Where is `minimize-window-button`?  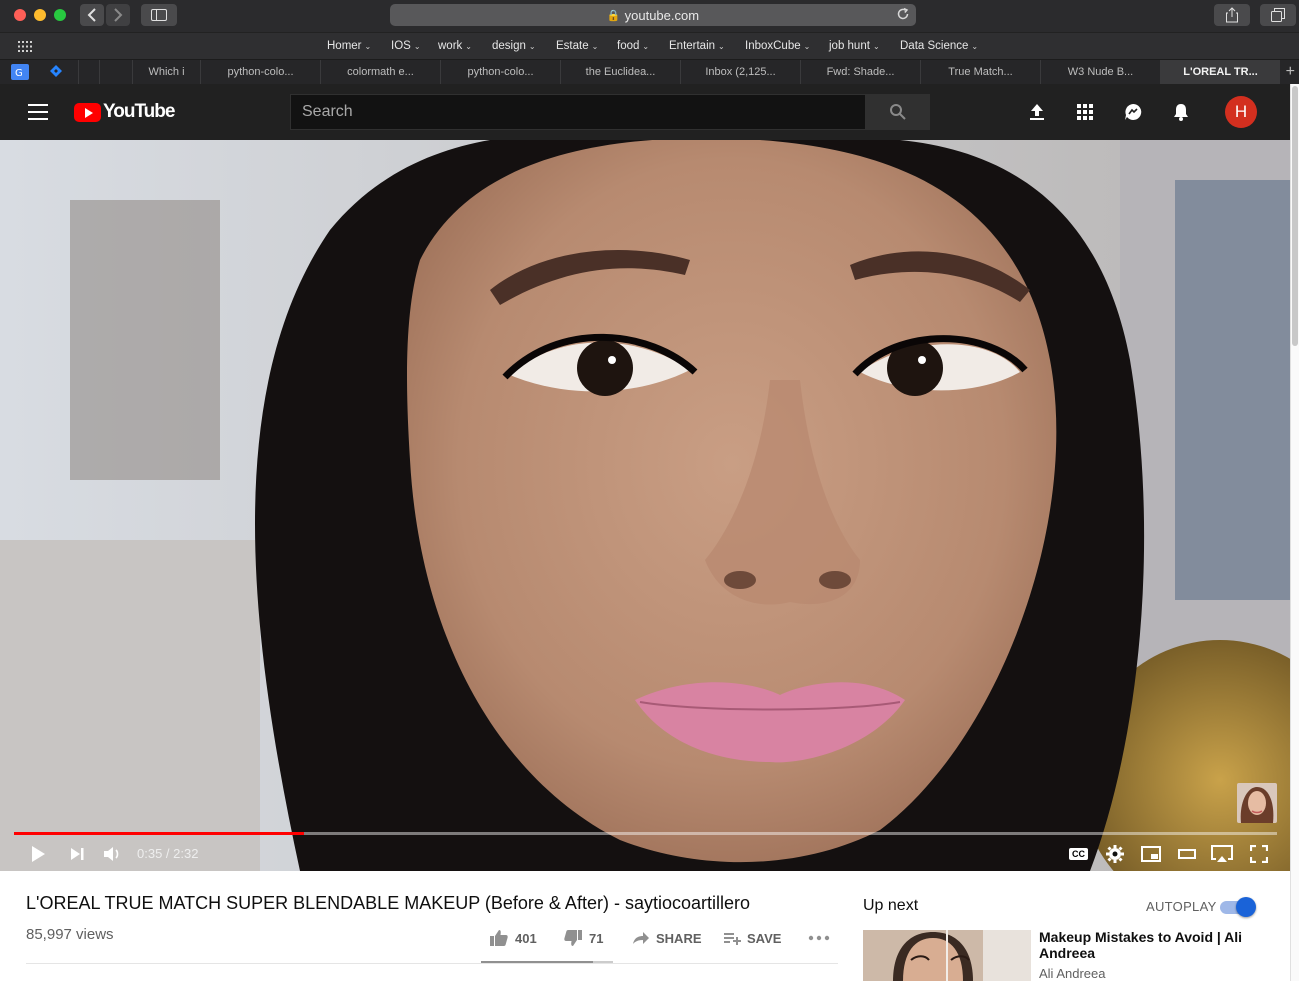 minimize-window-button is located at coordinates (40, 15).